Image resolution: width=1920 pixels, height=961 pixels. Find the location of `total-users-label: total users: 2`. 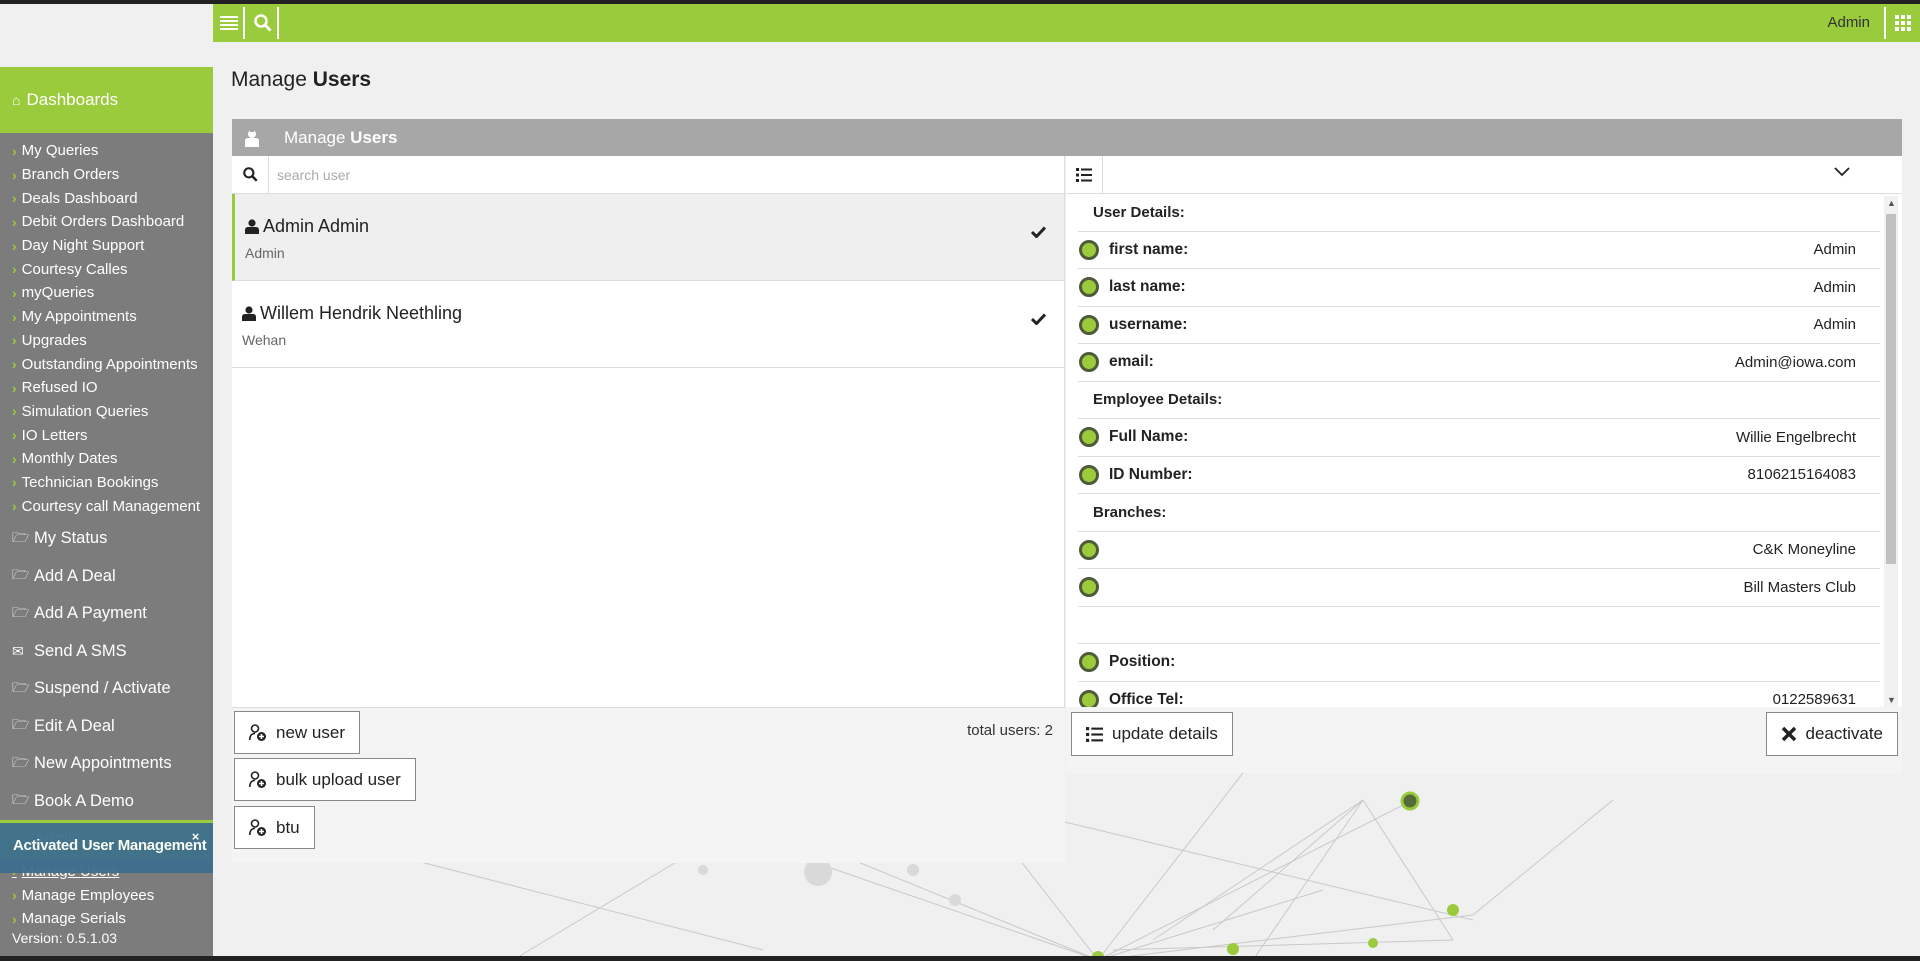

total-users-label: total users: 2 is located at coordinates (1010, 730).